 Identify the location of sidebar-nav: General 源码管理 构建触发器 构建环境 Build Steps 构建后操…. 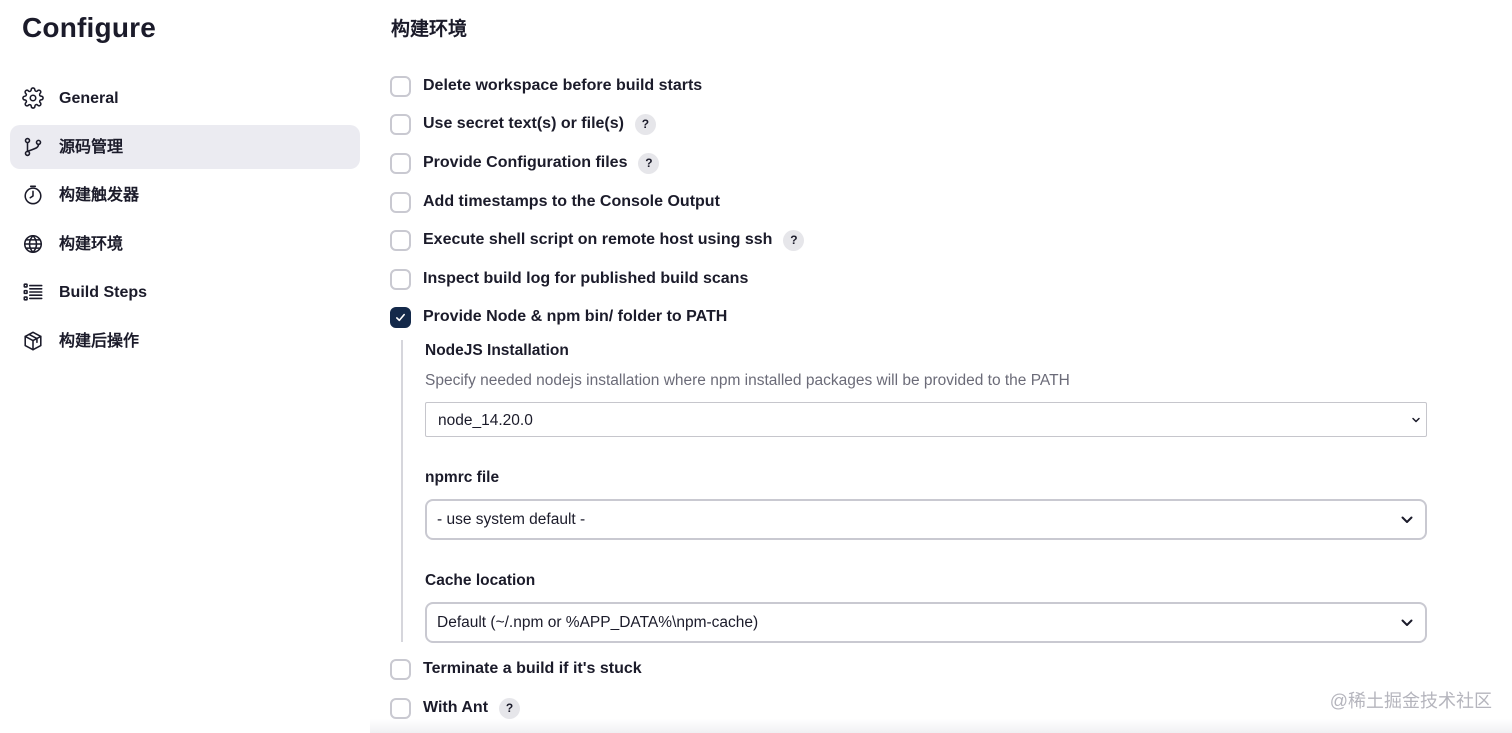
(185, 221).